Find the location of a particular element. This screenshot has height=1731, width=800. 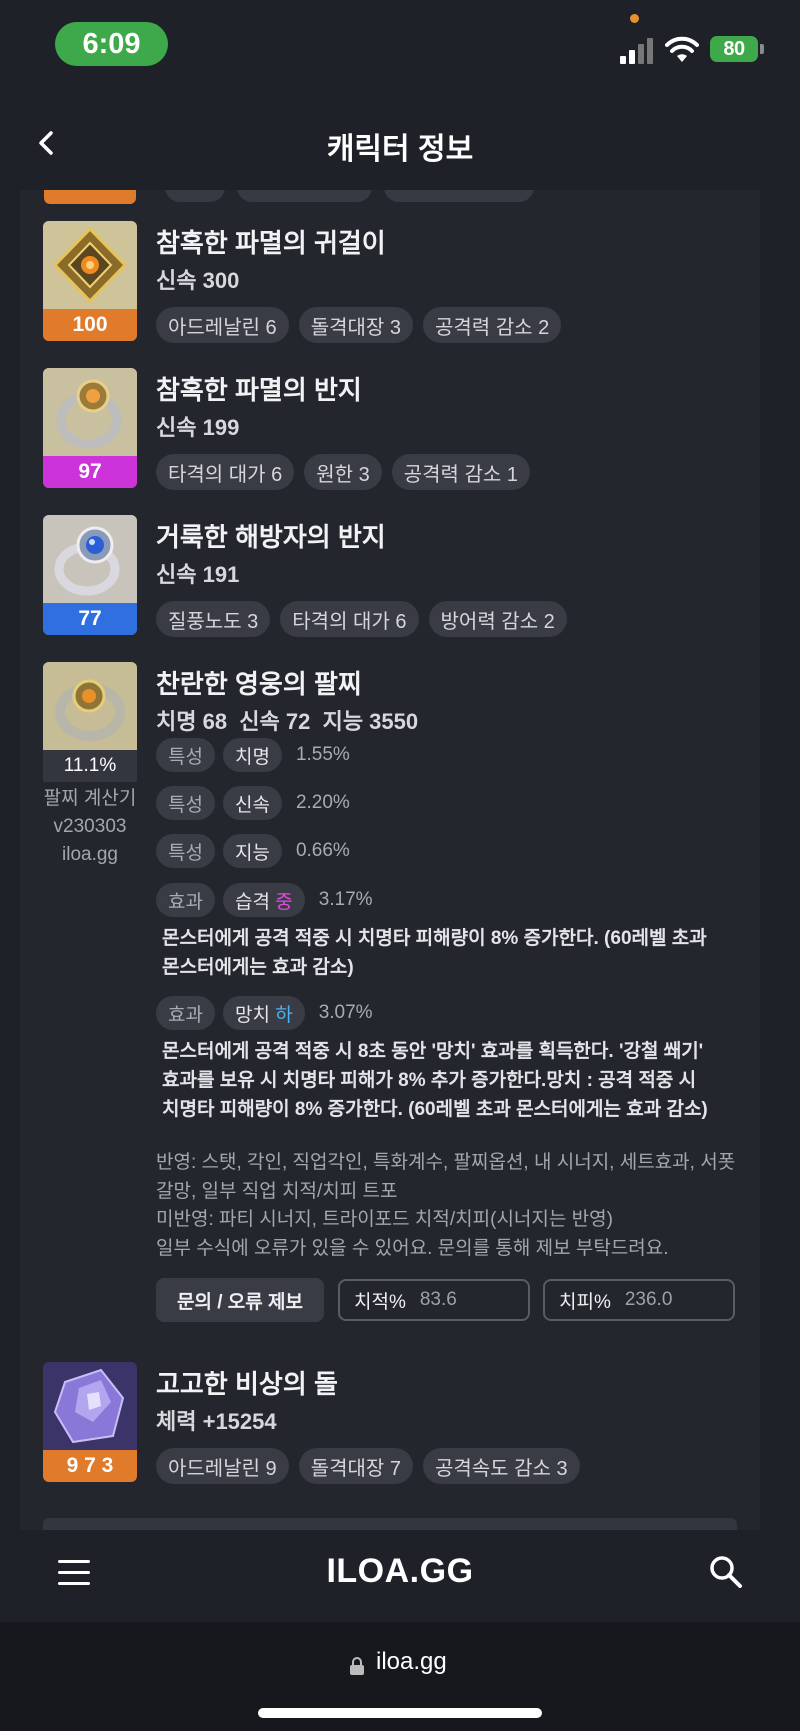

engraving-tag: 원한 3 is located at coordinates (343, 472).